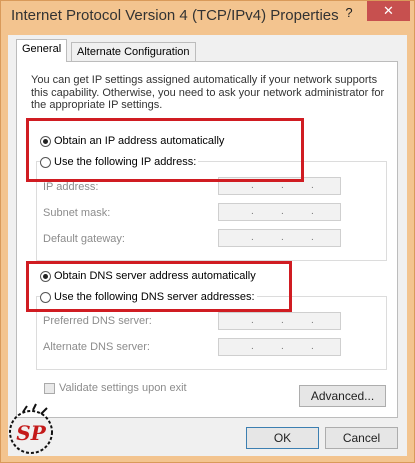 The image size is (415, 463). I want to click on ip-address-label: IP address:, so click(71, 187).